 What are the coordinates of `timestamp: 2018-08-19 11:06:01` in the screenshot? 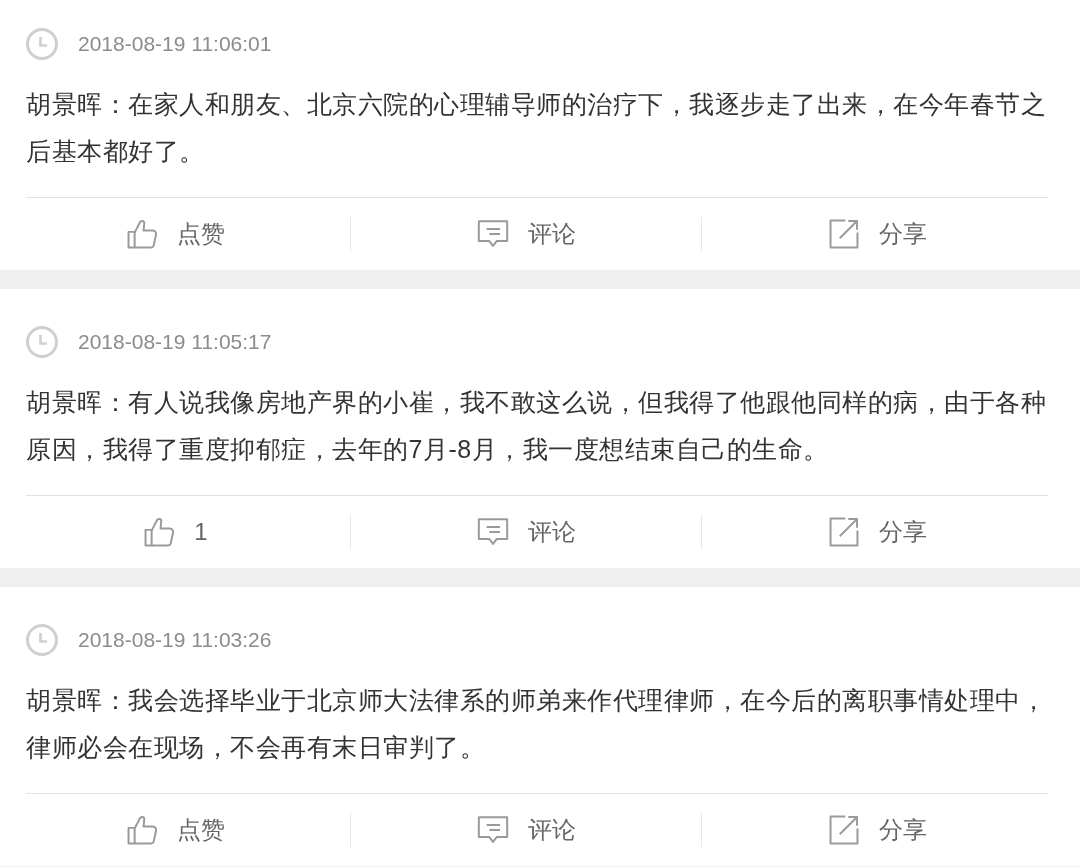 It's located at (175, 44).